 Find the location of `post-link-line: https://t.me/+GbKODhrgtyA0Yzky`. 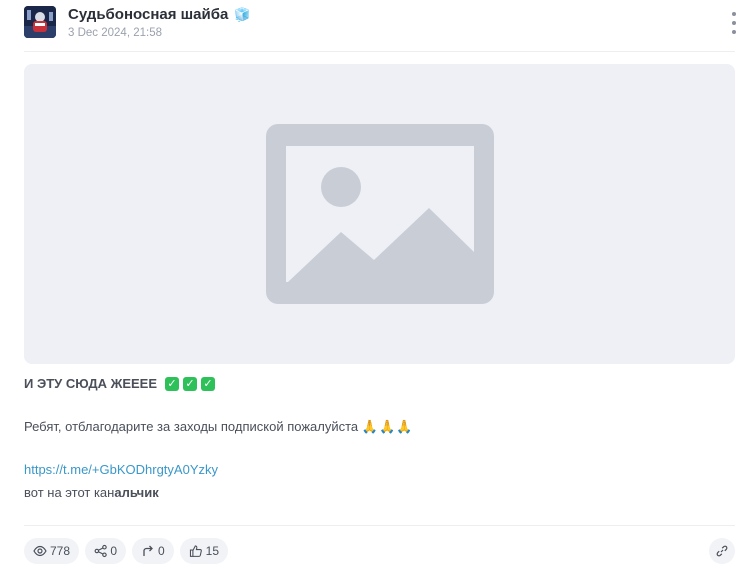

post-link-line: https://t.me/+GbKODhrgtyA0Yzky is located at coordinates (121, 470).